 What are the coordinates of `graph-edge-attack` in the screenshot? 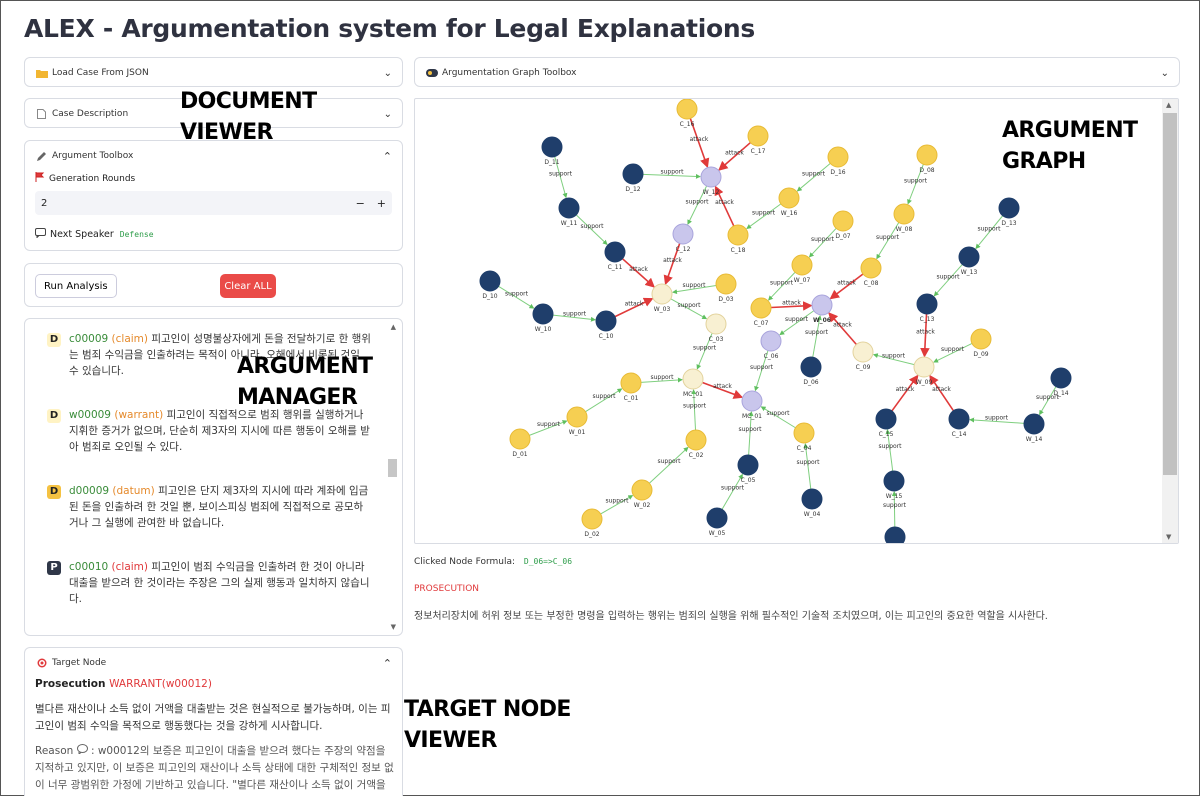 It's located at (843, 328).